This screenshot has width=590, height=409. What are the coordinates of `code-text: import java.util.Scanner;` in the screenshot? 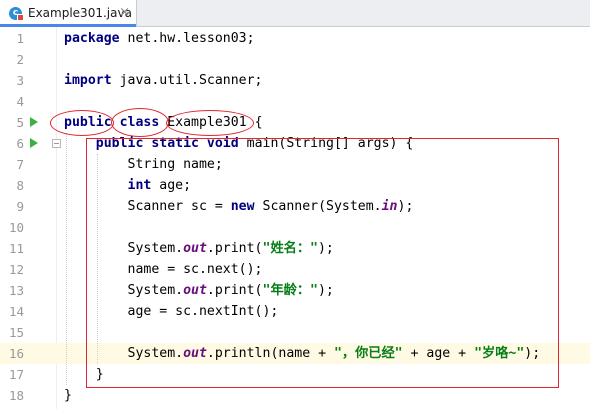 It's located at (163, 80).